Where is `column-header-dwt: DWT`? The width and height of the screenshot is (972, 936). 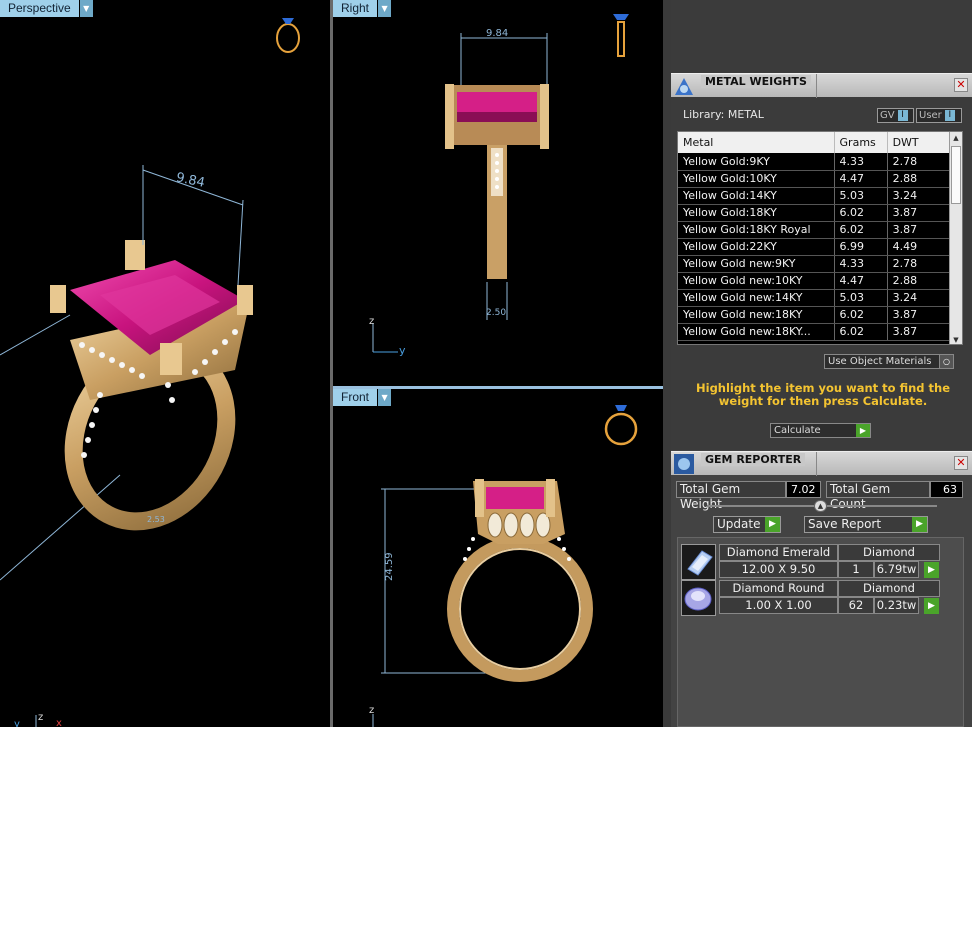
column-header-dwt: DWT is located at coordinates (919, 142).